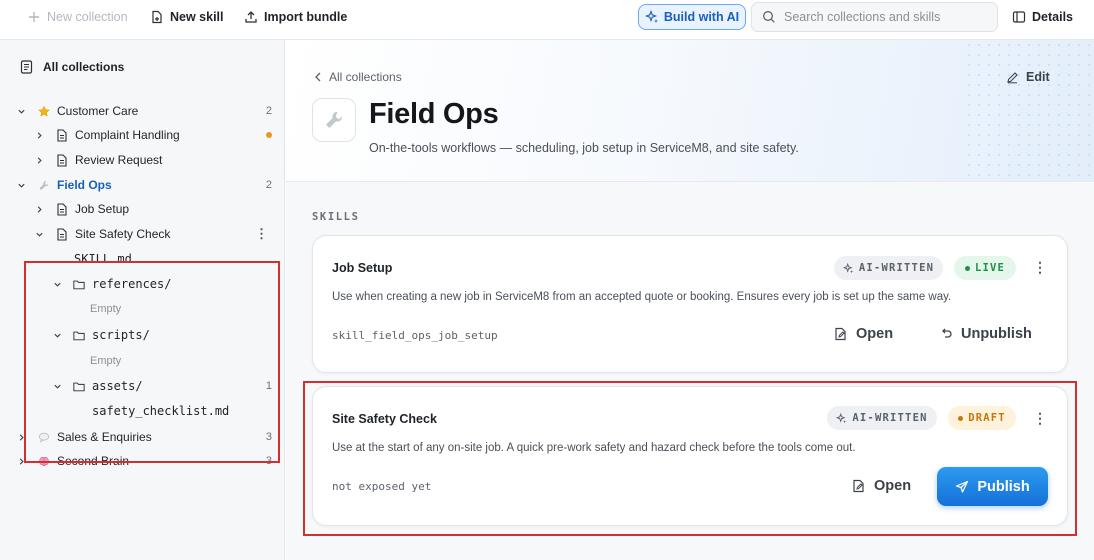 The width and height of the screenshot is (1094, 560). What do you see at coordinates (93, 461) in the screenshot?
I see `tree-item-label: Second Brain` at bounding box center [93, 461].